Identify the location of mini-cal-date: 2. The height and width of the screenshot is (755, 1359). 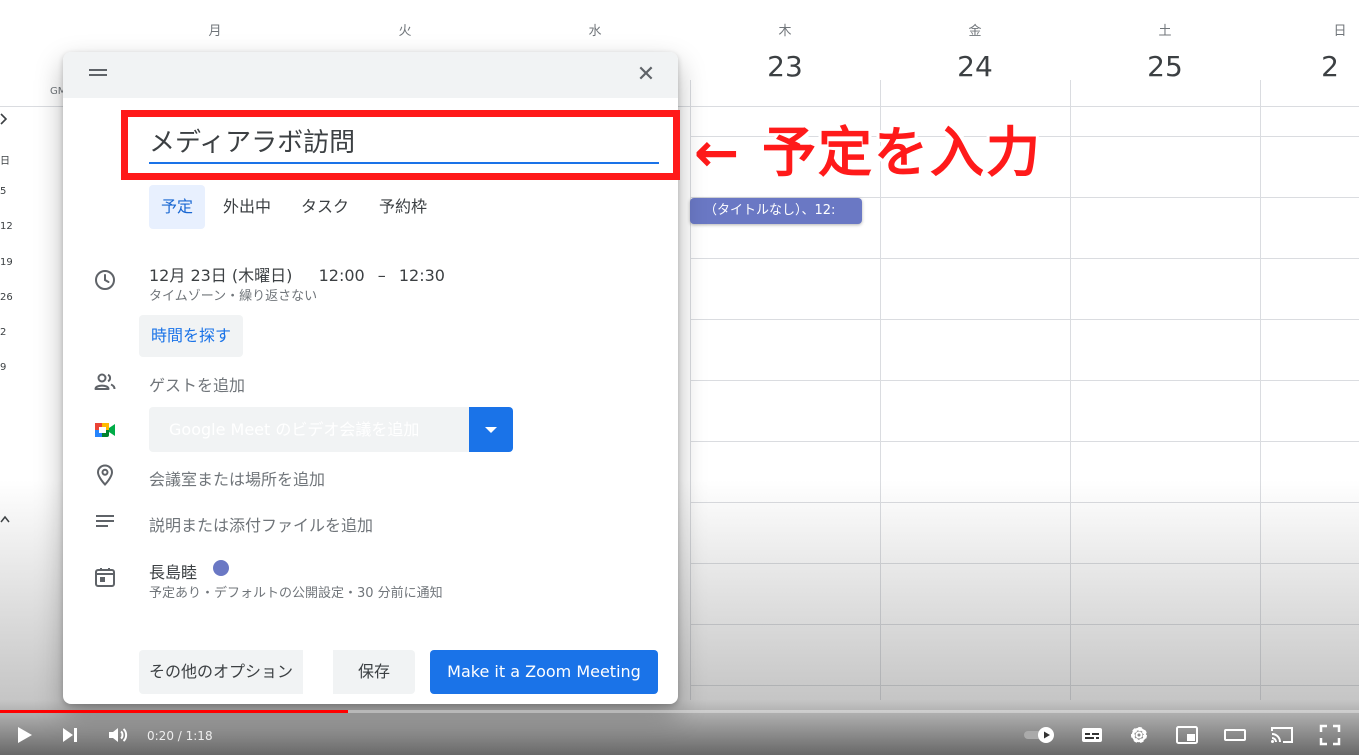
(8, 332).